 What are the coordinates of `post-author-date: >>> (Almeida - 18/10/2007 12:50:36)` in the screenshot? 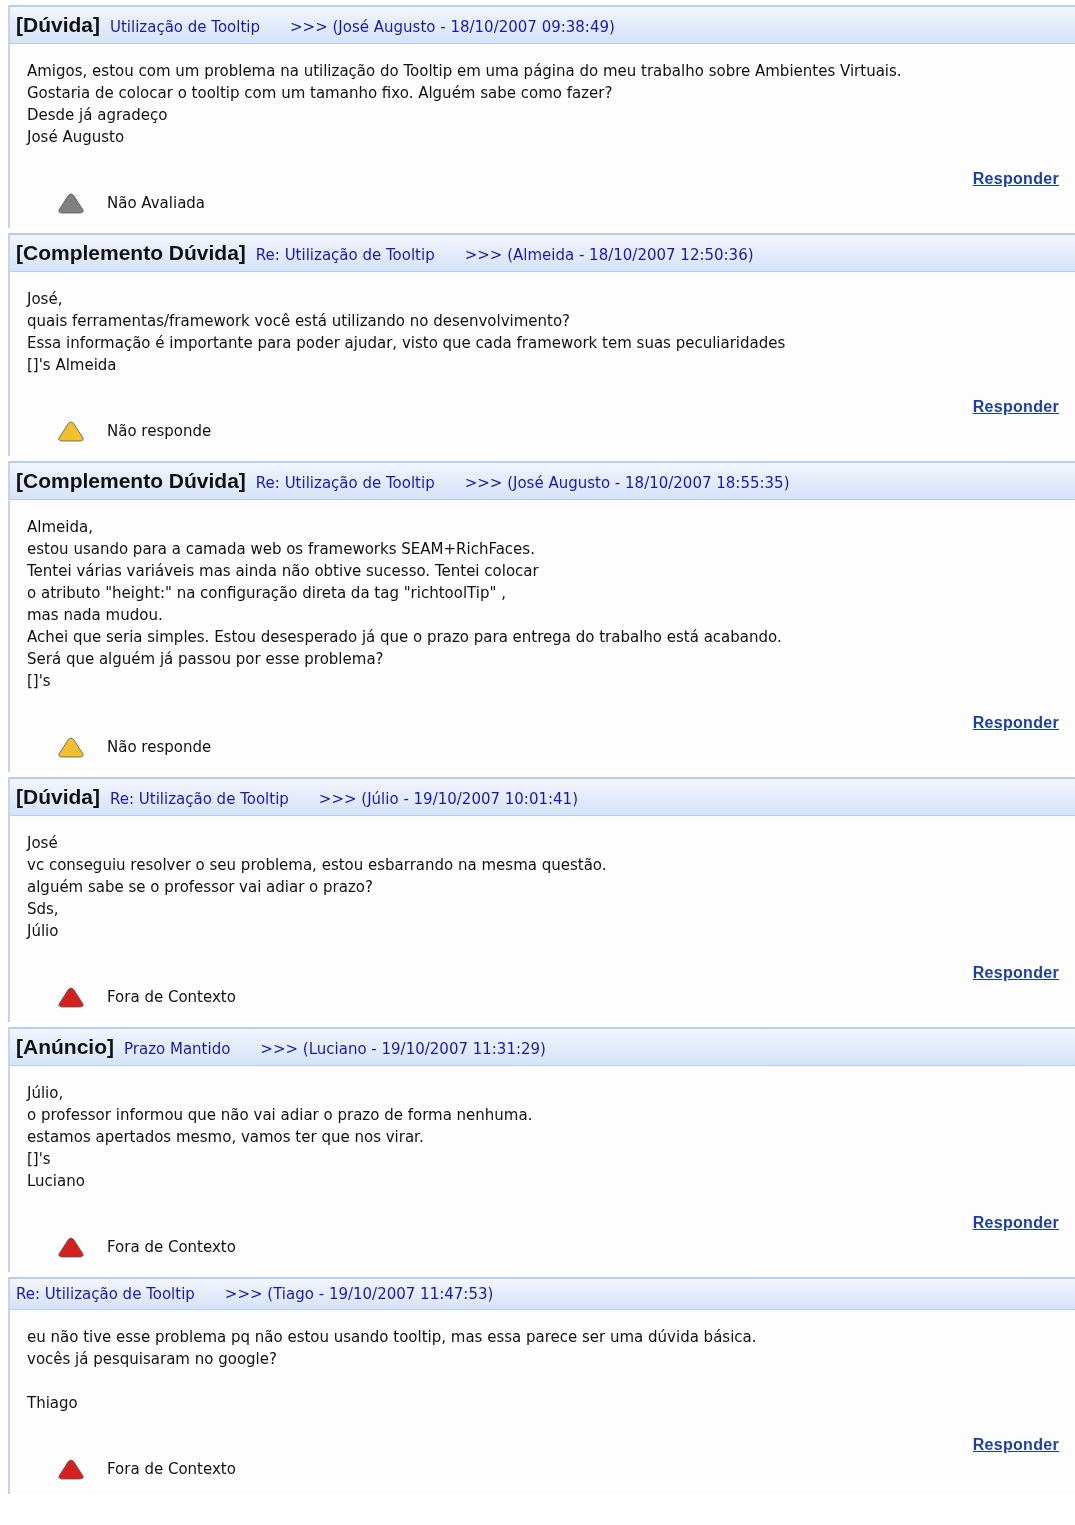 It's located at (609, 255).